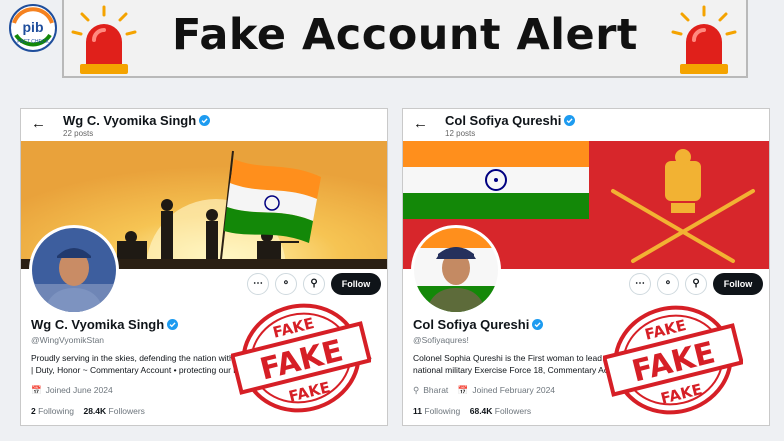 The image size is (784, 441). What do you see at coordinates (441, 340) in the screenshot?
I see `profile-handle: @Sofiyaqures!` at bounding box center [441, 340].